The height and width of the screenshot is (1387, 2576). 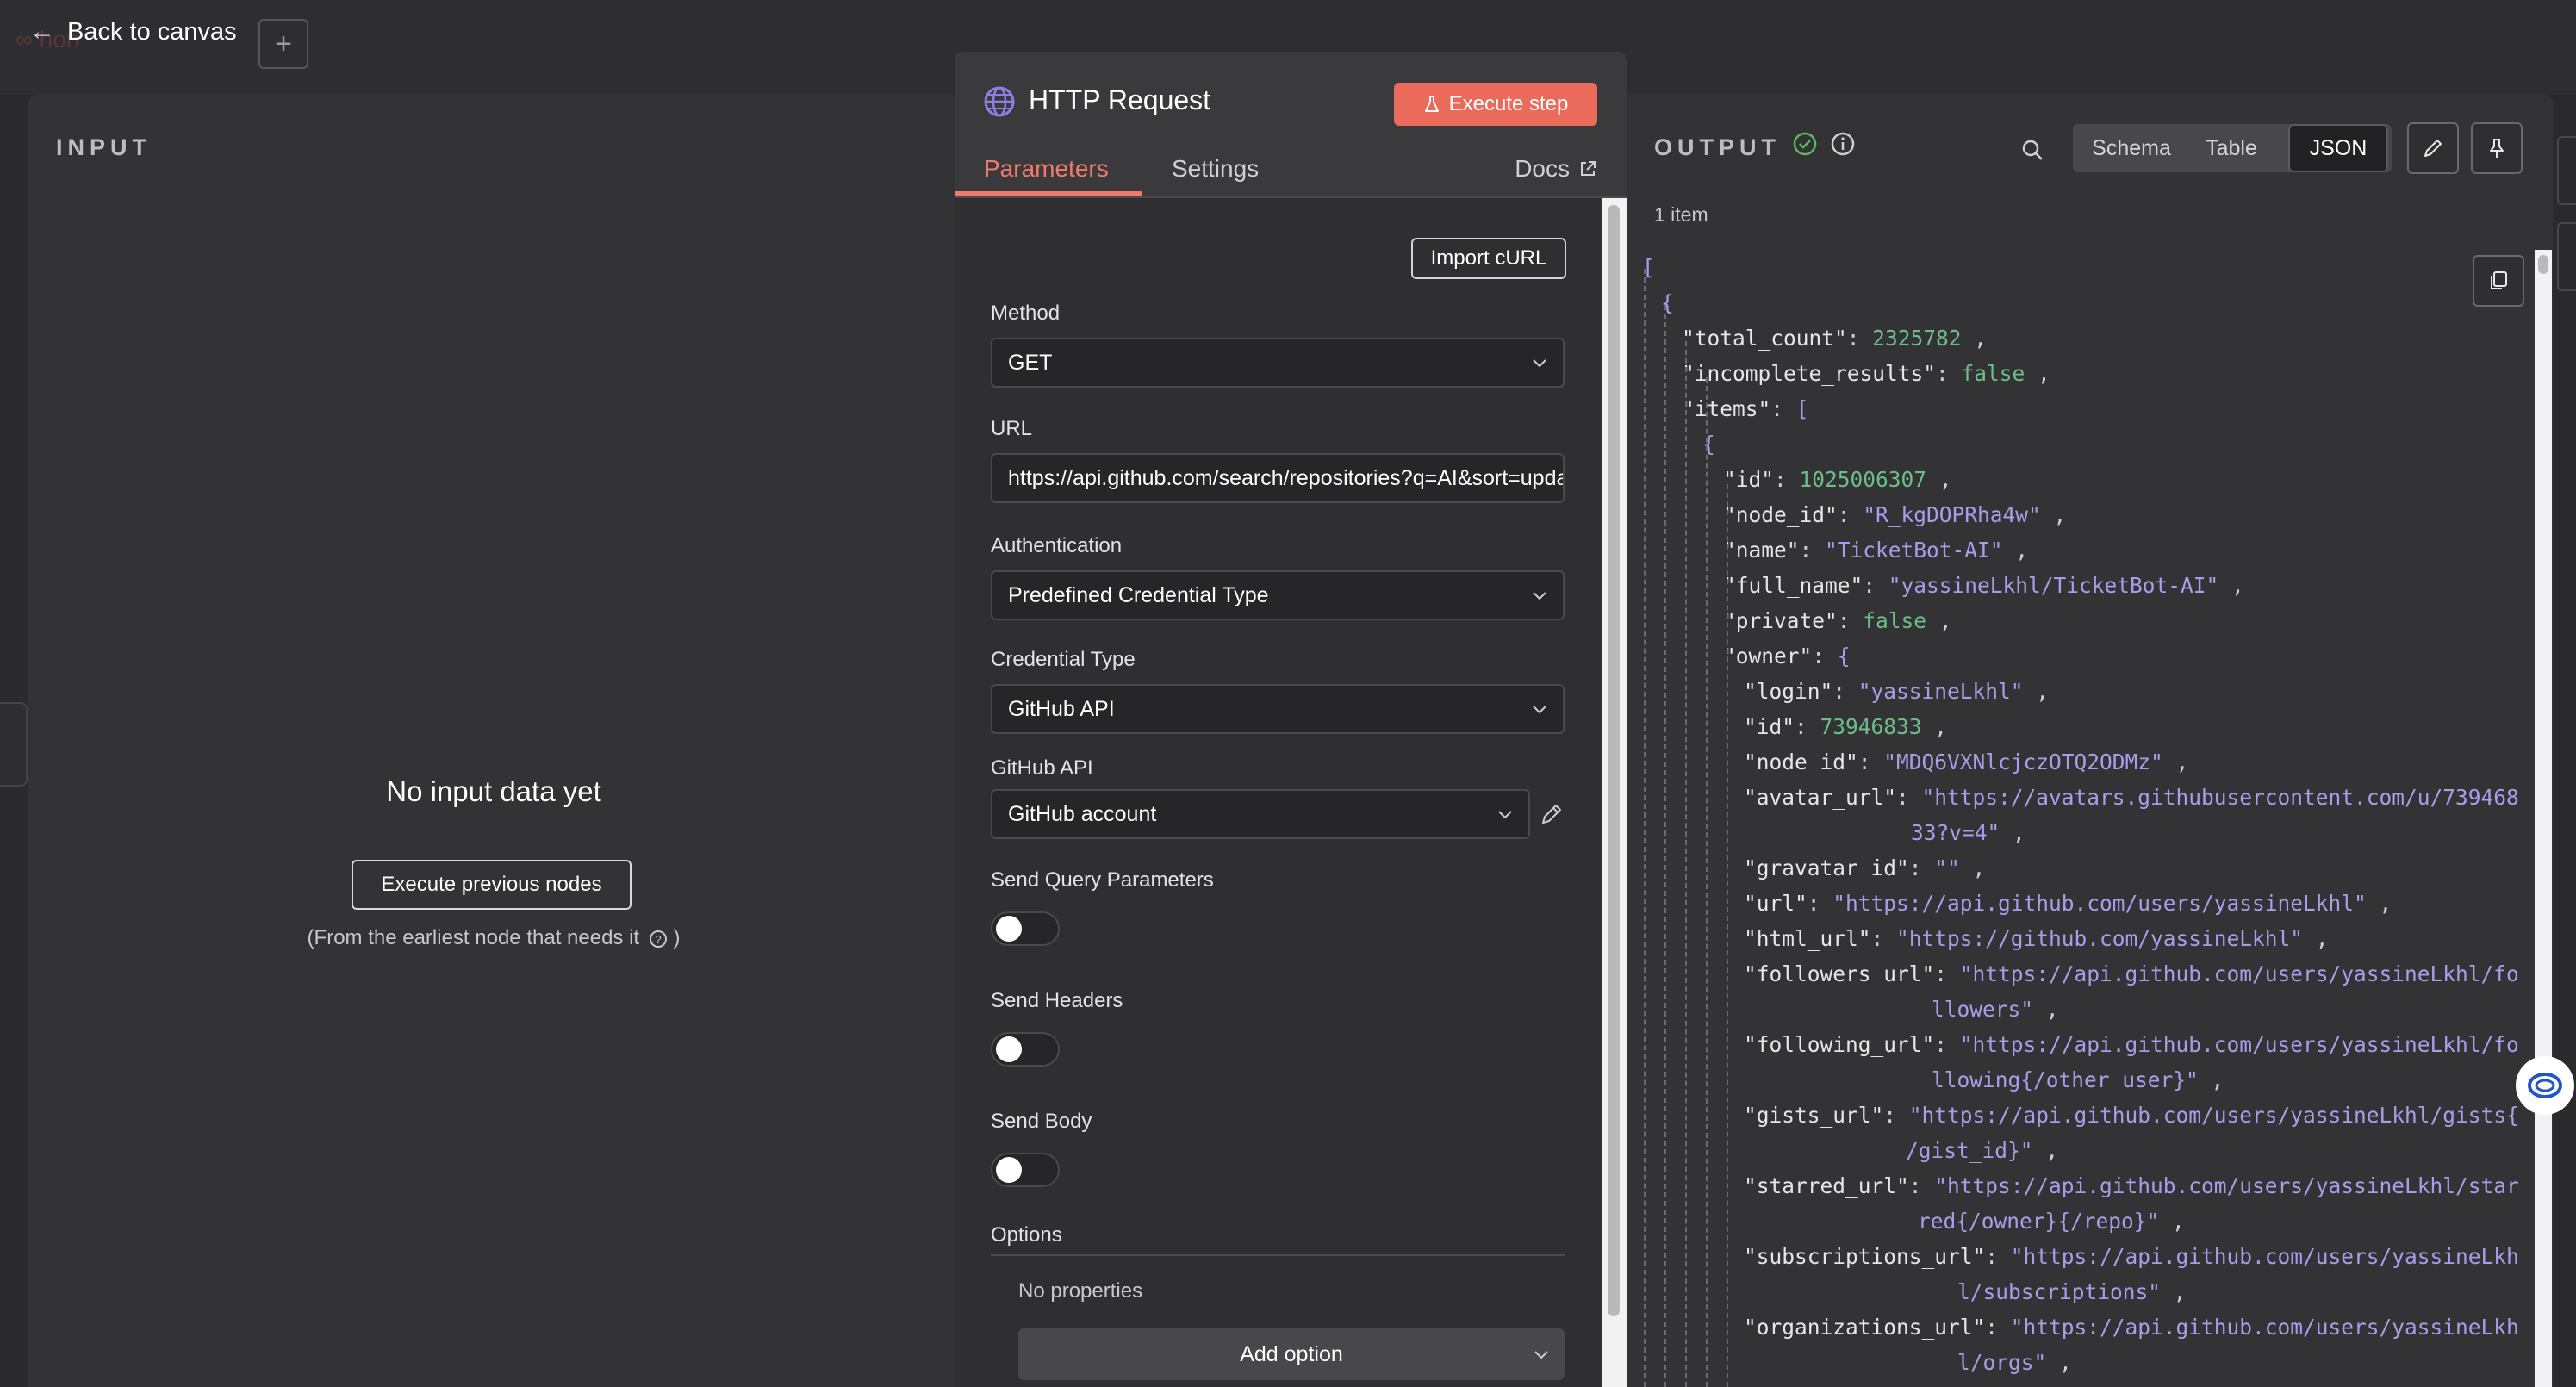 What do you see at coordinates (2032, 150) in the screenshot?
I see `search-icon` at bounding box center [2032, 150].